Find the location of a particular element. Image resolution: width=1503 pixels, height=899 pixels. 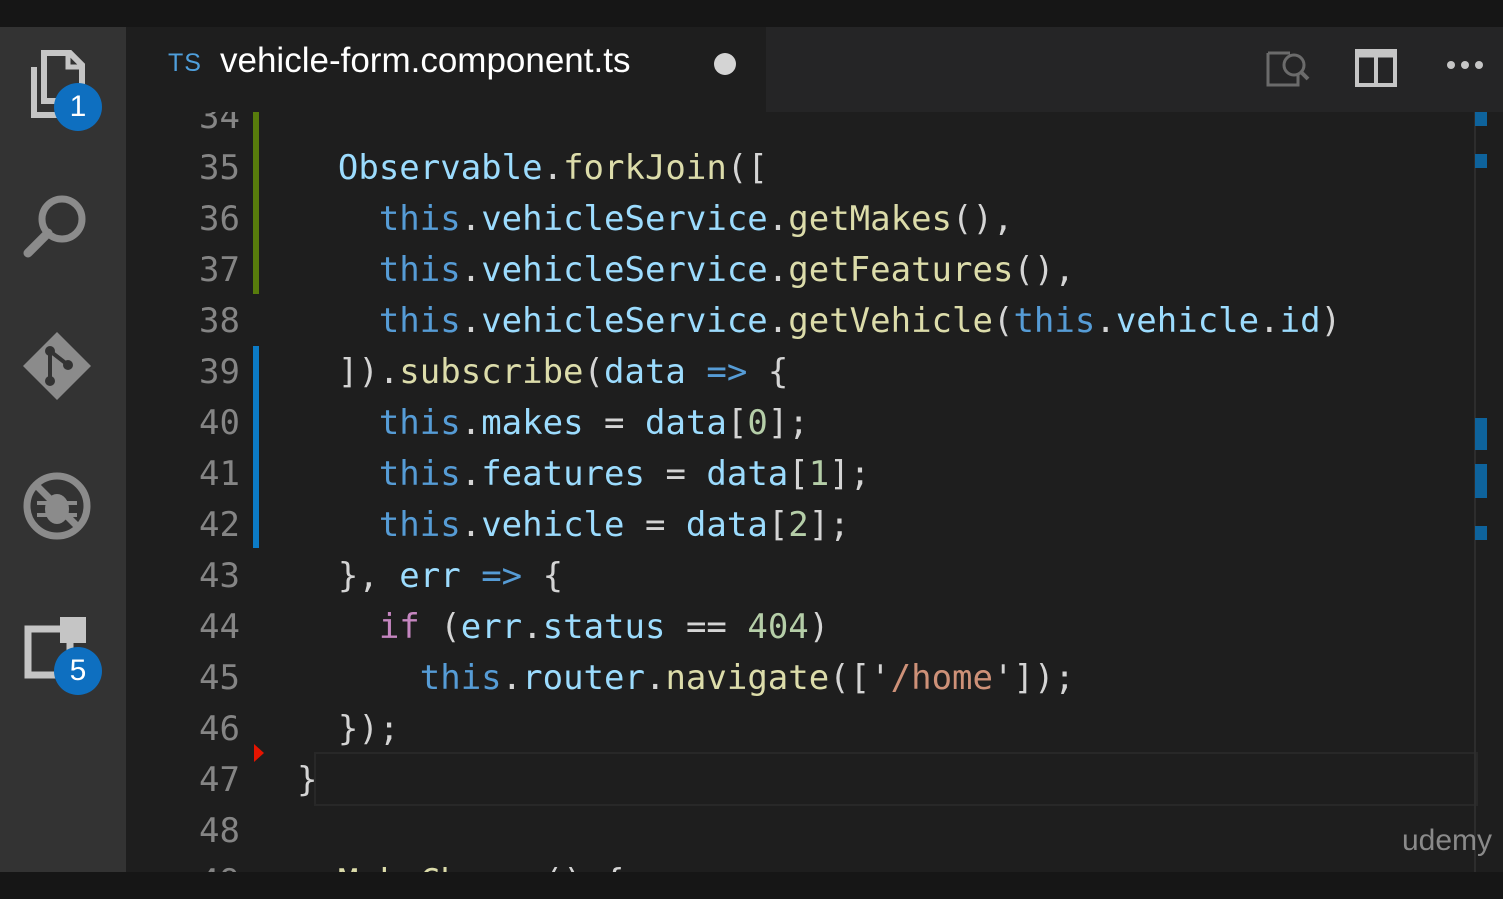

explorer-badge: 1 is located at coordinates (78, 107).